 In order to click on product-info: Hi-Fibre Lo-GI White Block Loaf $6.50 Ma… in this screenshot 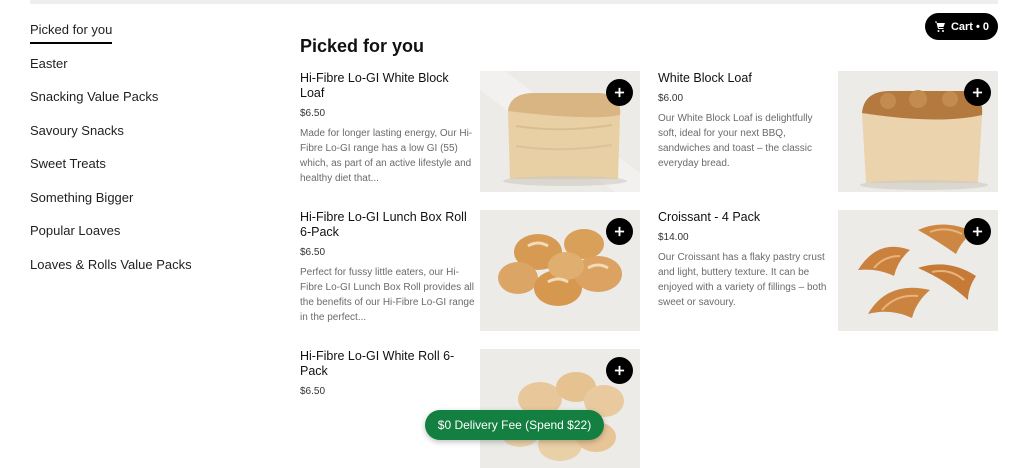, I will do `click(388, 128)`.